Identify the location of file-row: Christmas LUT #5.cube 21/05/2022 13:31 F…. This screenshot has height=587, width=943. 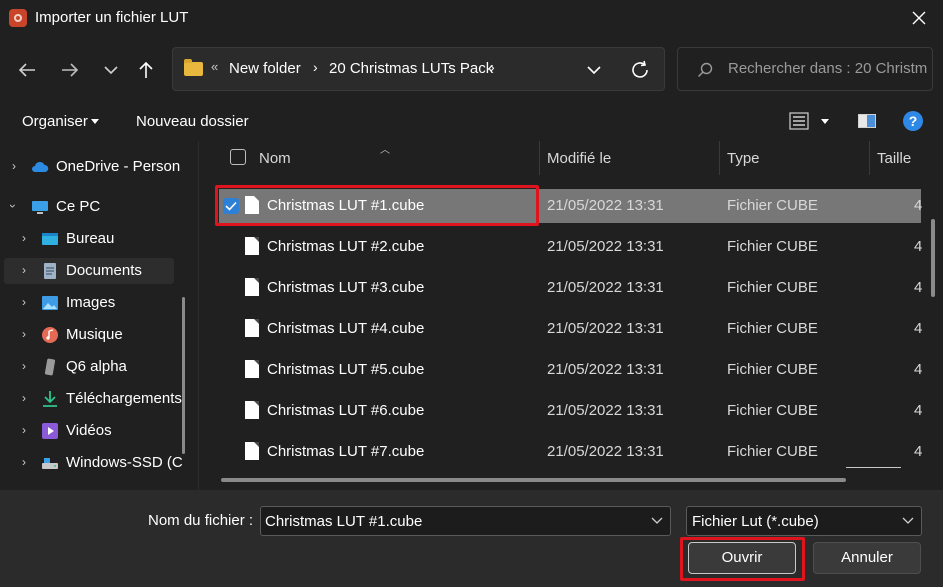
(570, 370).